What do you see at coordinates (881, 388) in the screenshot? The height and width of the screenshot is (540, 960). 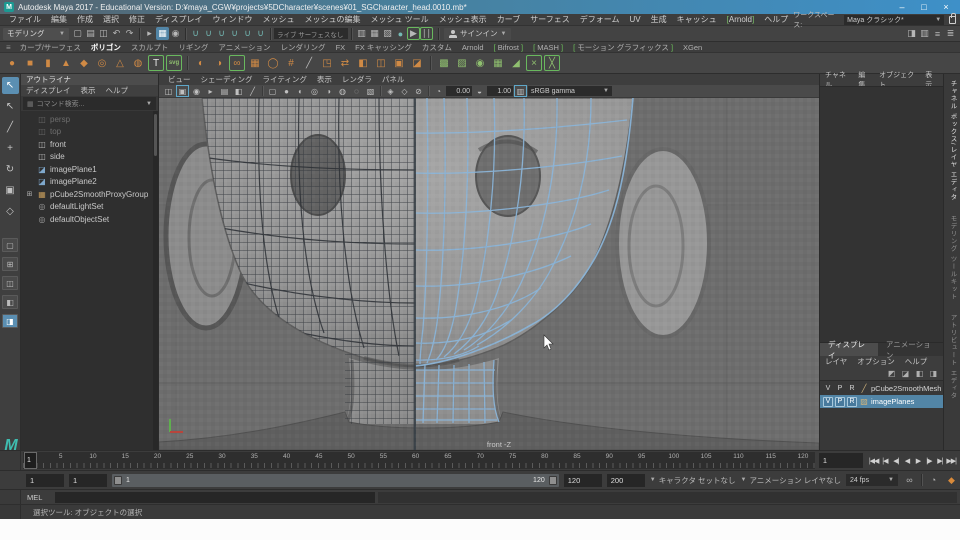 I see `layer-row-pCube2SmoothMesh: V P R ╱ pCube2SmoothMesh` at bounding box center [881, 388].